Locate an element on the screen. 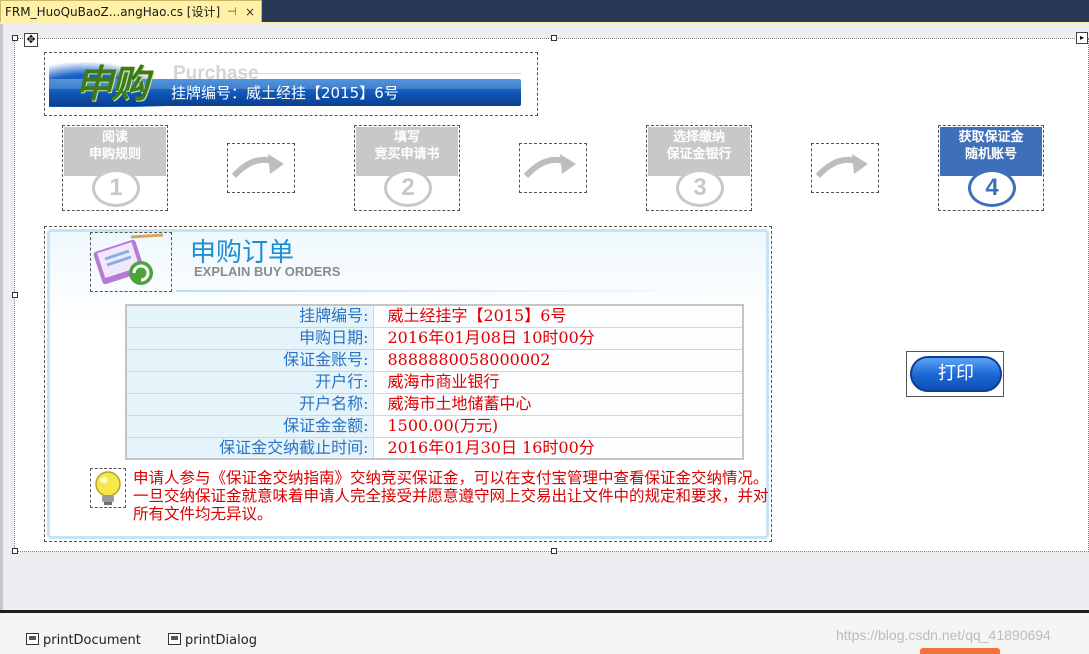 This screenshot has width=1089, height=654. step-title: 获取保证金 随机账号 is located at coordinates (991, 146).